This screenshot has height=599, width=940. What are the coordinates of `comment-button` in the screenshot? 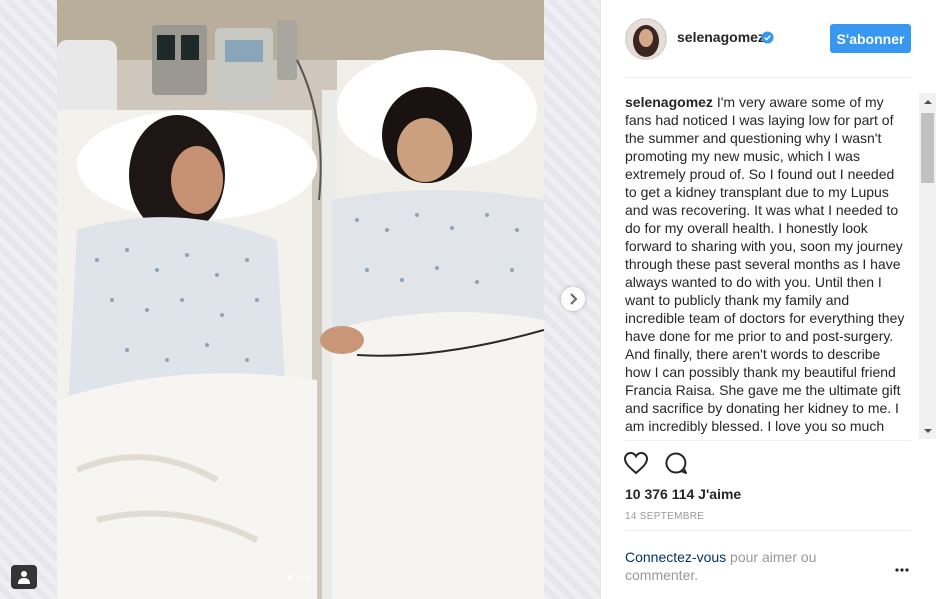 It's located at (676, 463).